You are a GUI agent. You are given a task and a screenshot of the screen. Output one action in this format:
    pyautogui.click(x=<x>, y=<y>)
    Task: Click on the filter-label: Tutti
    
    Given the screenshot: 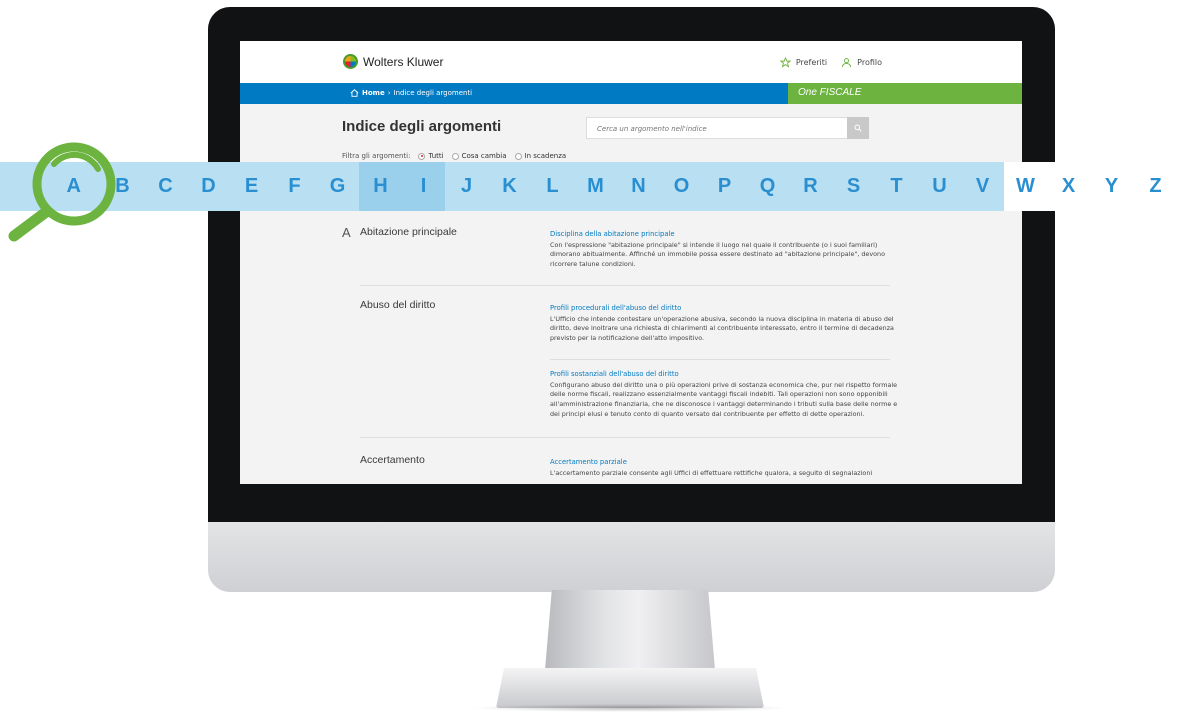 What is the action you would take?
    pyautogui.click(x=436, y=156)
    